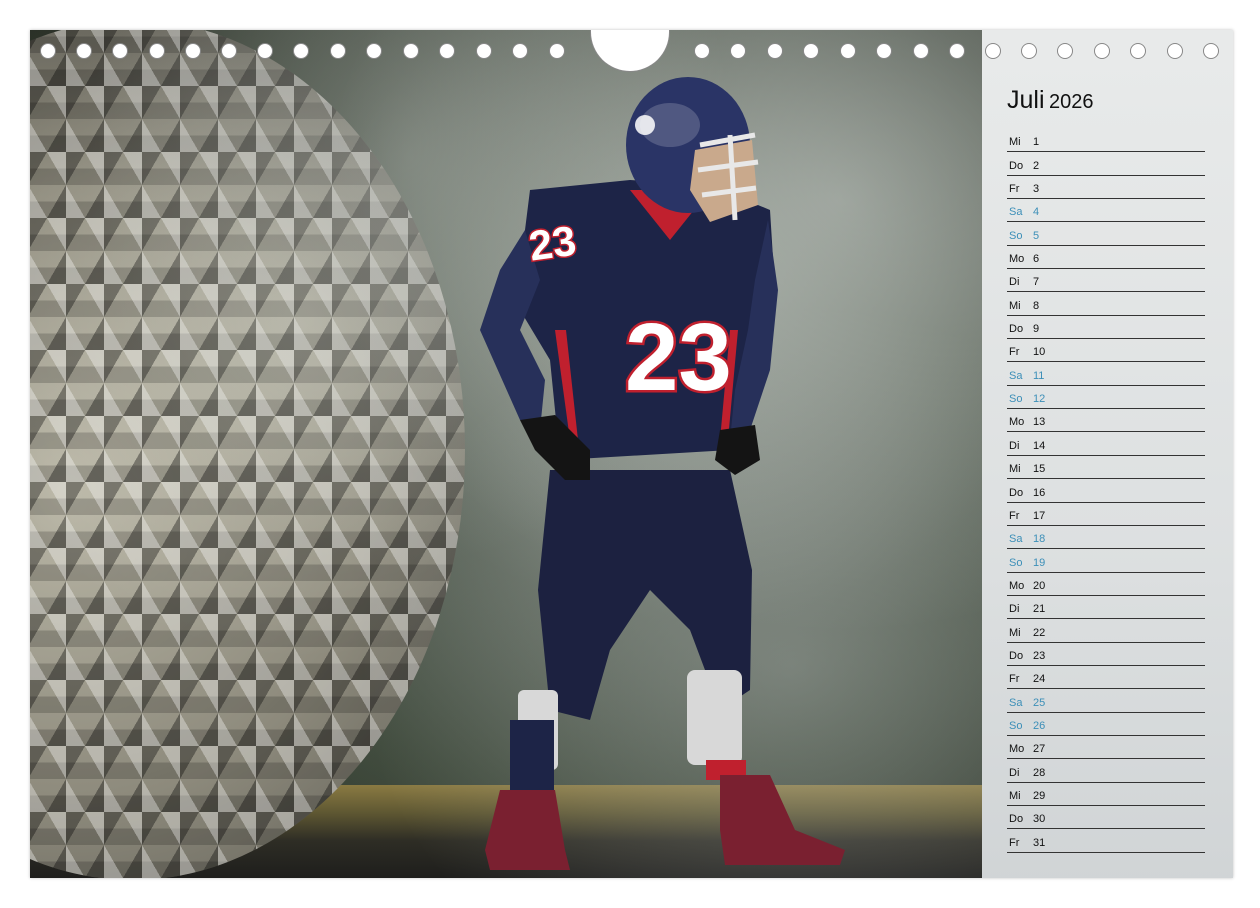 The height and width of the screenshot is (908, 1260). What do you see at coordinates (1039, 492) in the screenshot?
I see `day-number: 16` at bounding box center [1039, 492].